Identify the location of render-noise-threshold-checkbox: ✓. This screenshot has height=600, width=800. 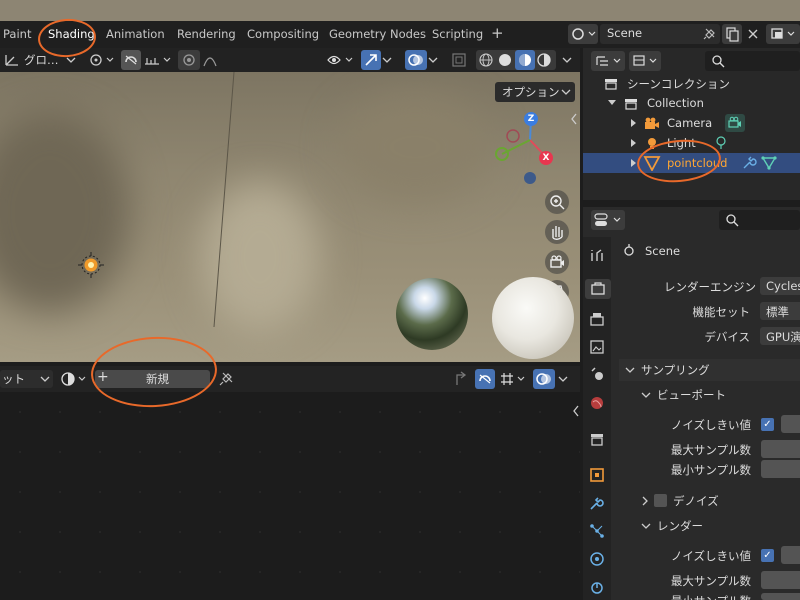
(767, 555).